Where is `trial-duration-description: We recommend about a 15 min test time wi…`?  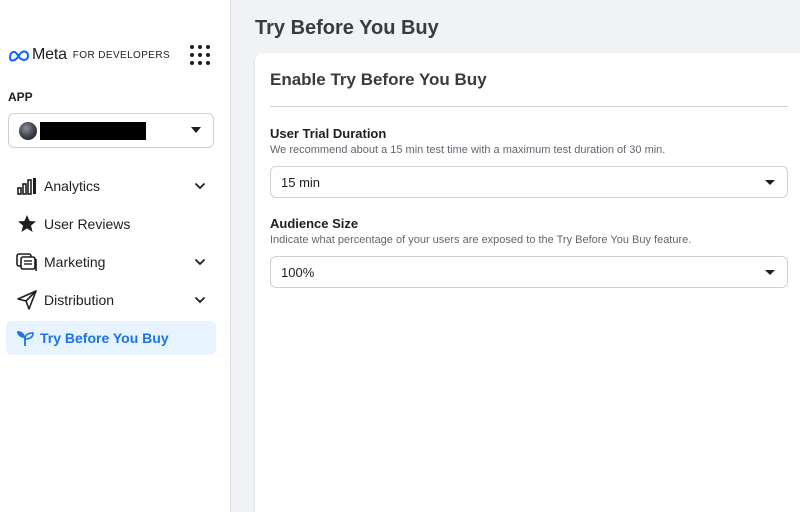 trial-duration-description: We recommend about a 15 min test time wi… is located at coordinates (467, 150).